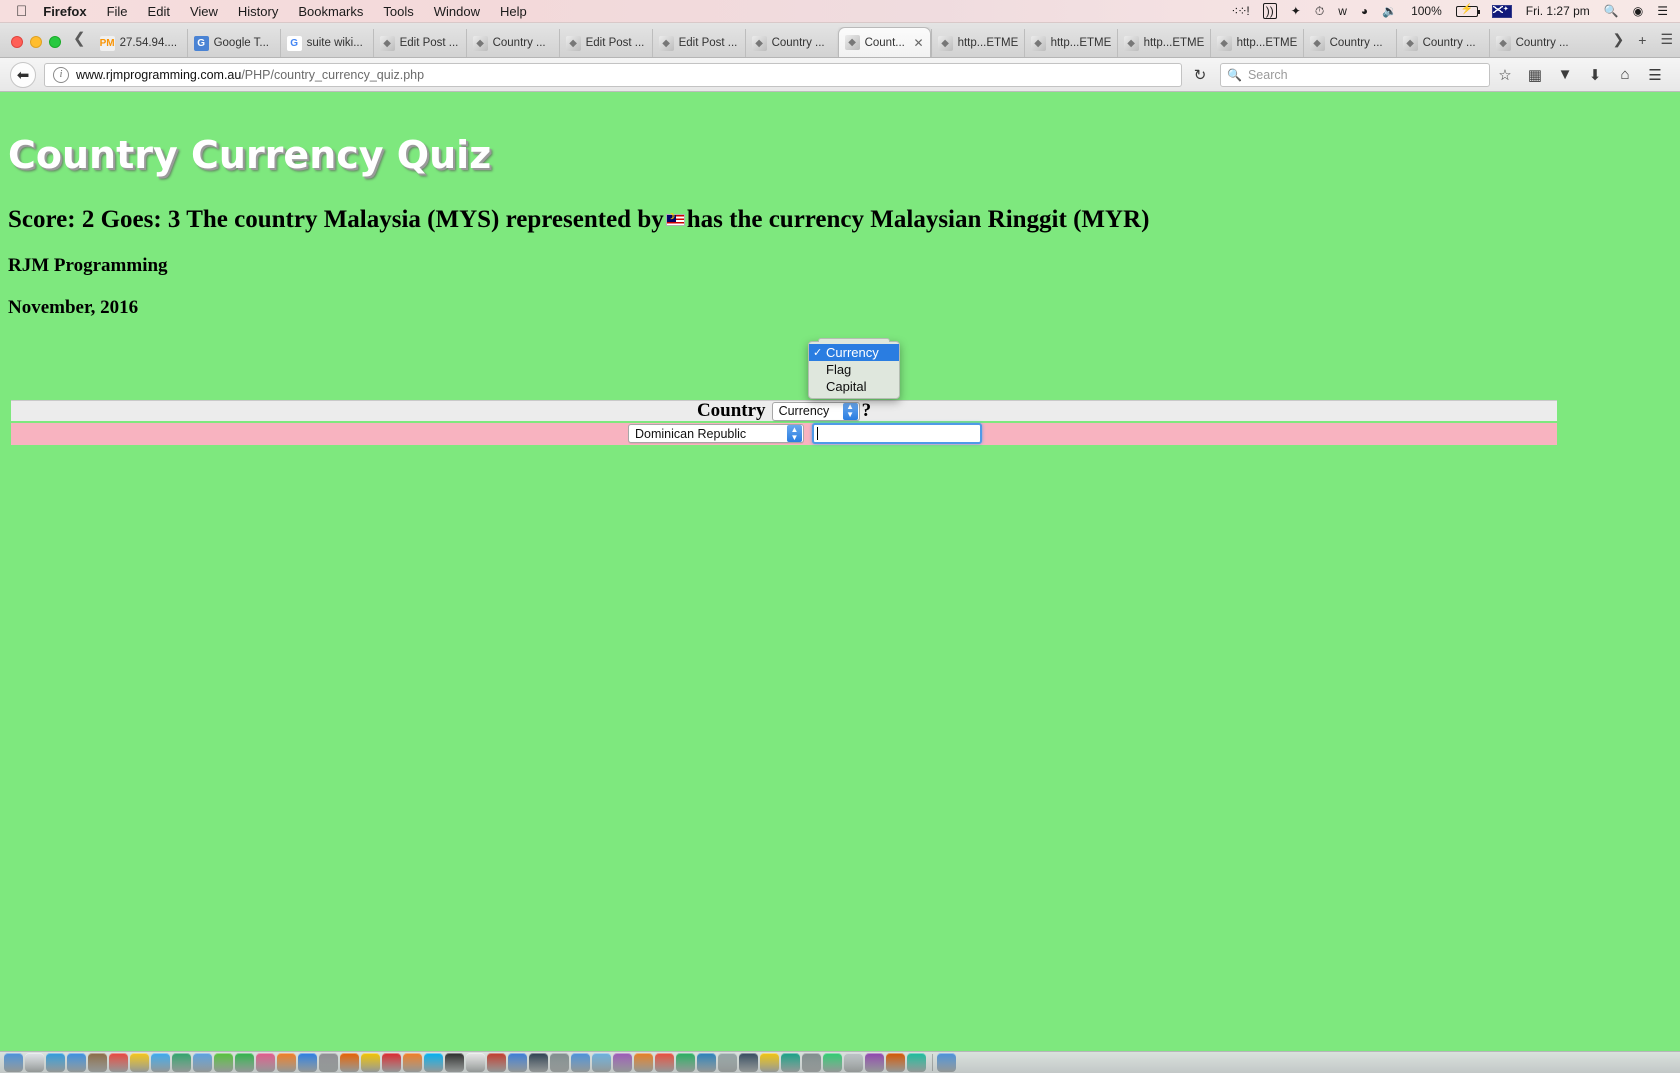  I want to click on script-editor-icon, so click(916, 1062).